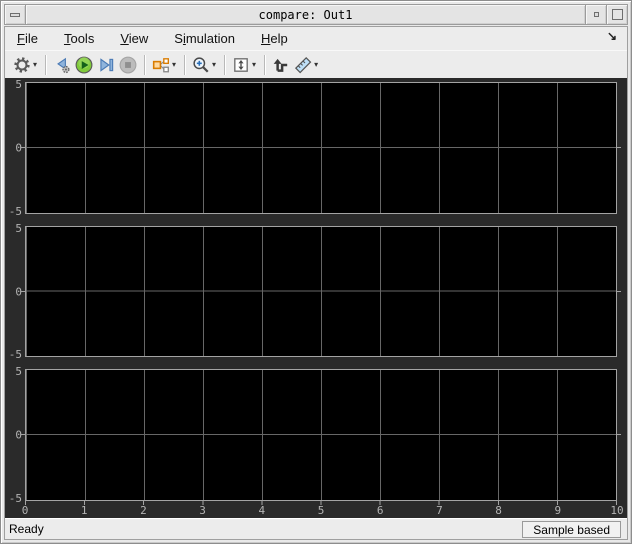 This screenshot has height=544, width=632. Describe the element at coordinates (439, 511) in the screenshot. I see `x-tick-label: 7` at that location.